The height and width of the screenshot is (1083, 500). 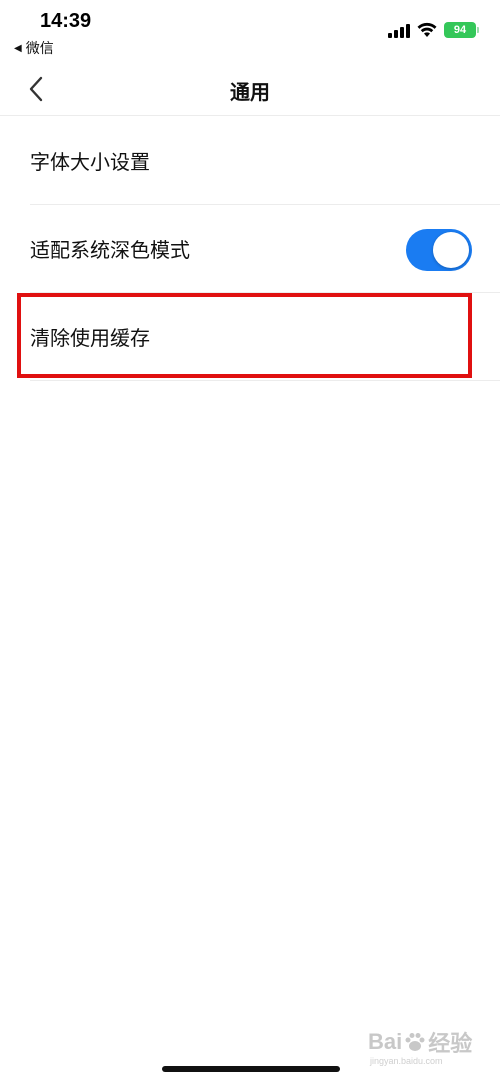 I want to click on clear-cache-settings-item: 清除使用缓存, so click(x=265, y=337).